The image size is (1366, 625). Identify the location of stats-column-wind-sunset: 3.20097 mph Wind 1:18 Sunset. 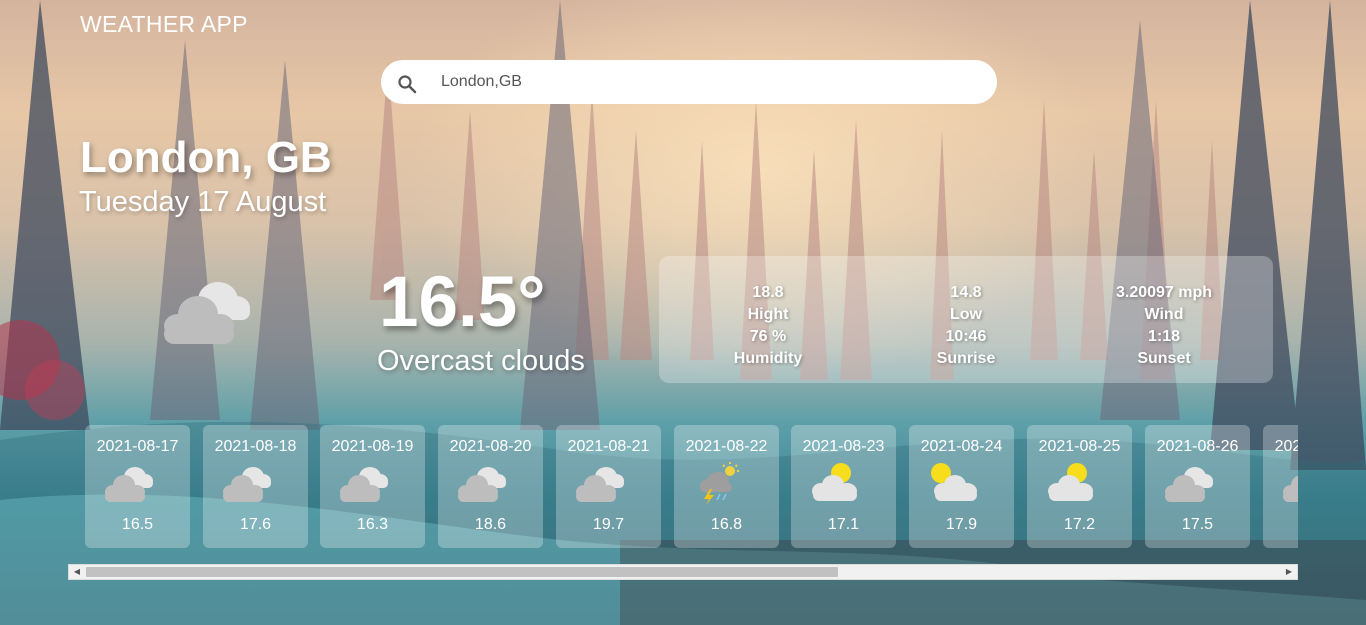
(1164, 326).